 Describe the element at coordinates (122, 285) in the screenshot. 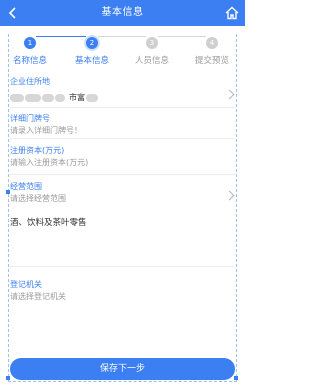

I see `authority-field: 登记机关 请选择登记机关` at that location.